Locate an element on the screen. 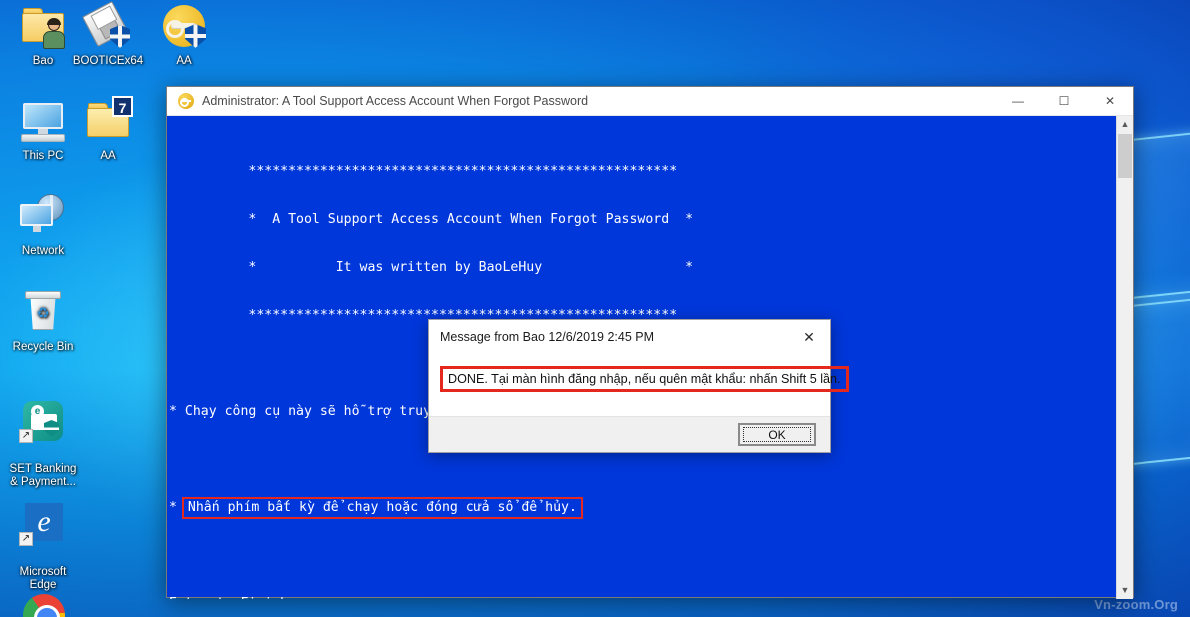 The width and height of the screenshot is (1190, 617). chrome-icon is located at coordinates (43, 603).